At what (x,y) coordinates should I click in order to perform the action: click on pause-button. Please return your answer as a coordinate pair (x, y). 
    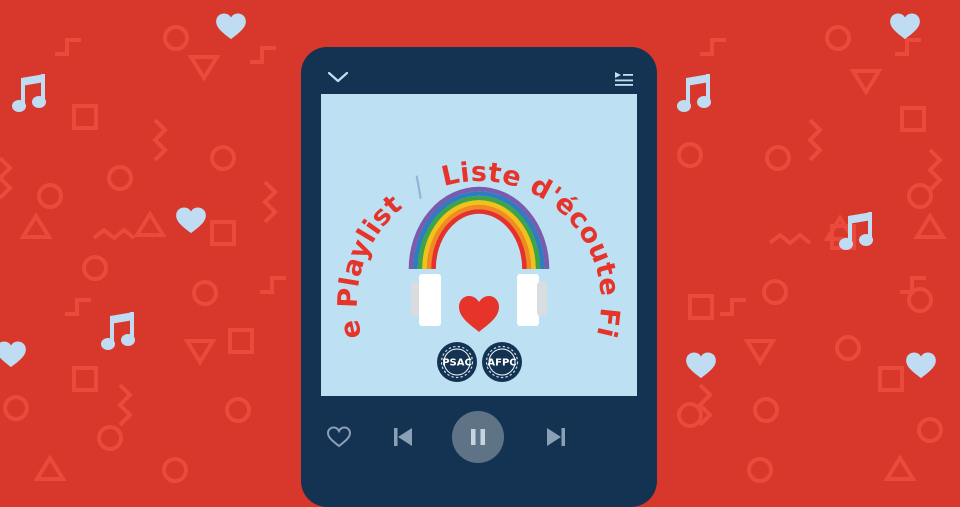
    Looking at the image, I should click on (478, 437).